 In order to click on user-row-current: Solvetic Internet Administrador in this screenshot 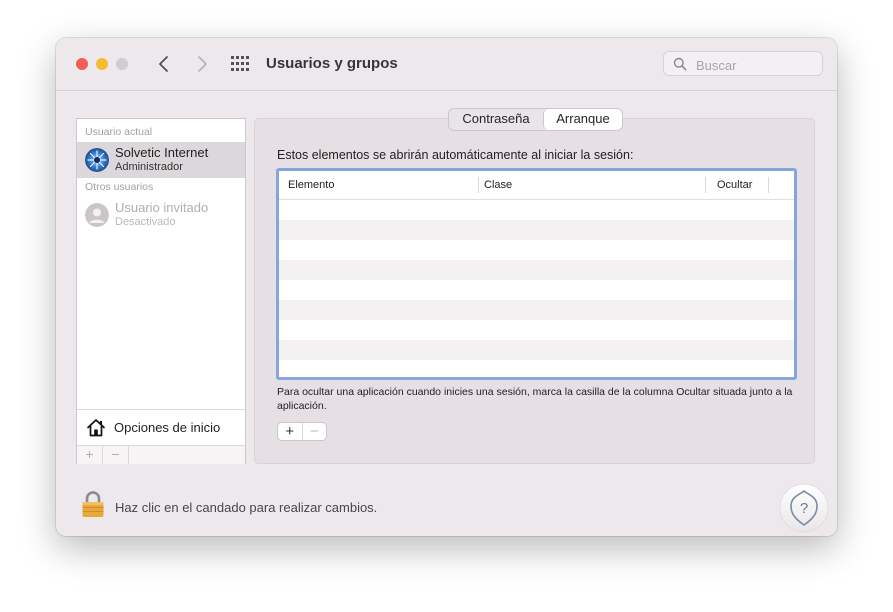, I will do `click(161, 160)`.